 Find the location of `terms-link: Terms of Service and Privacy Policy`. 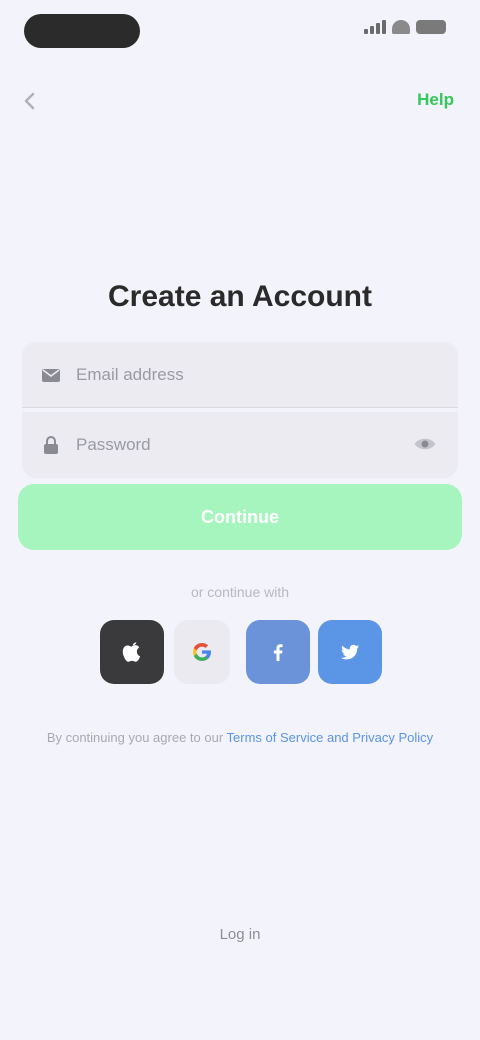

terms-link: Terms of Service and Privacy Policy is located at coordinates (330, 737).